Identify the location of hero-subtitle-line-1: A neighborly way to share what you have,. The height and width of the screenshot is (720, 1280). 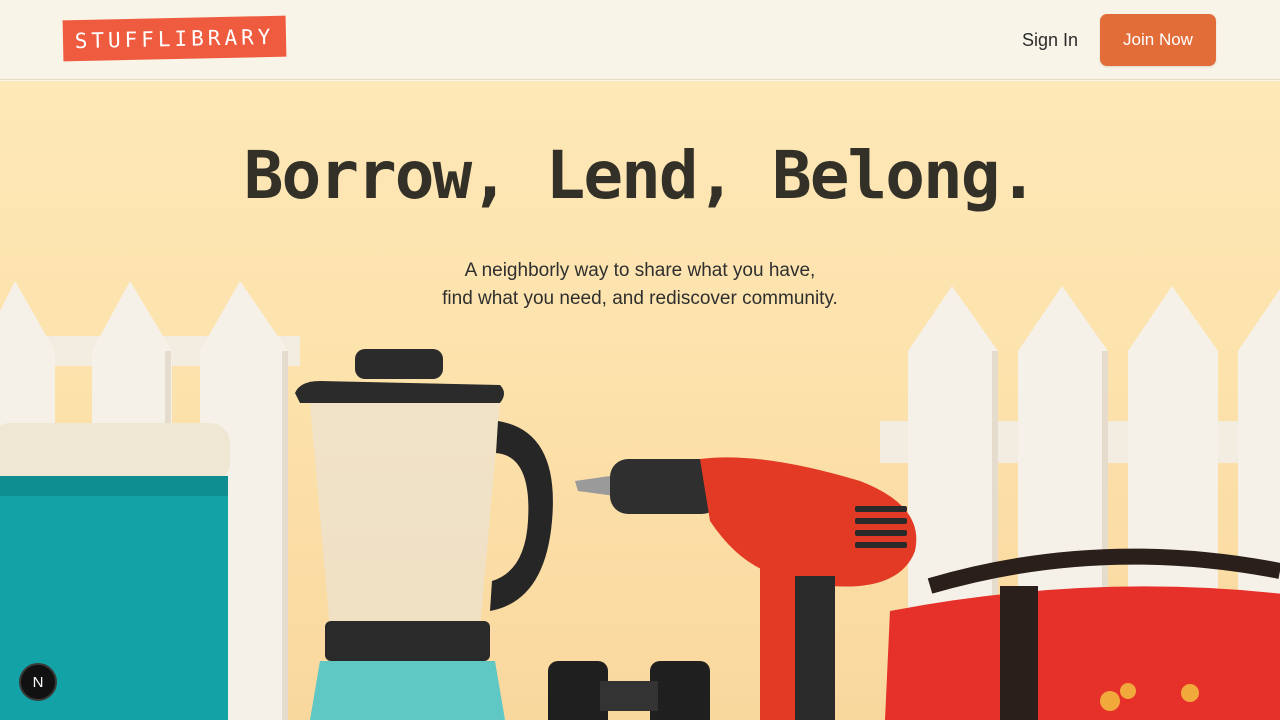
(640, 270).